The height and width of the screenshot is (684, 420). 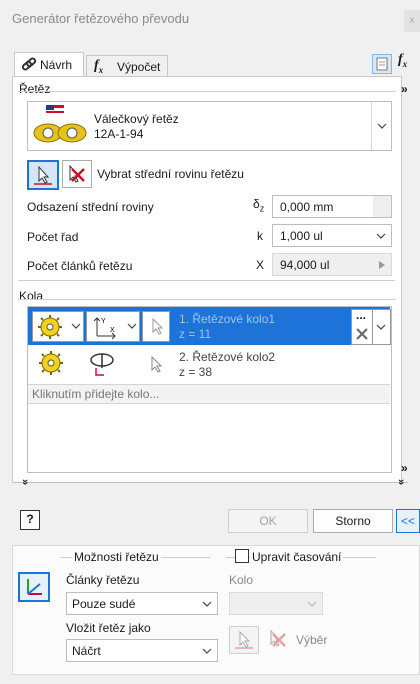 I want to click on wheel-1-dropdown, so click(x=381, y=327).